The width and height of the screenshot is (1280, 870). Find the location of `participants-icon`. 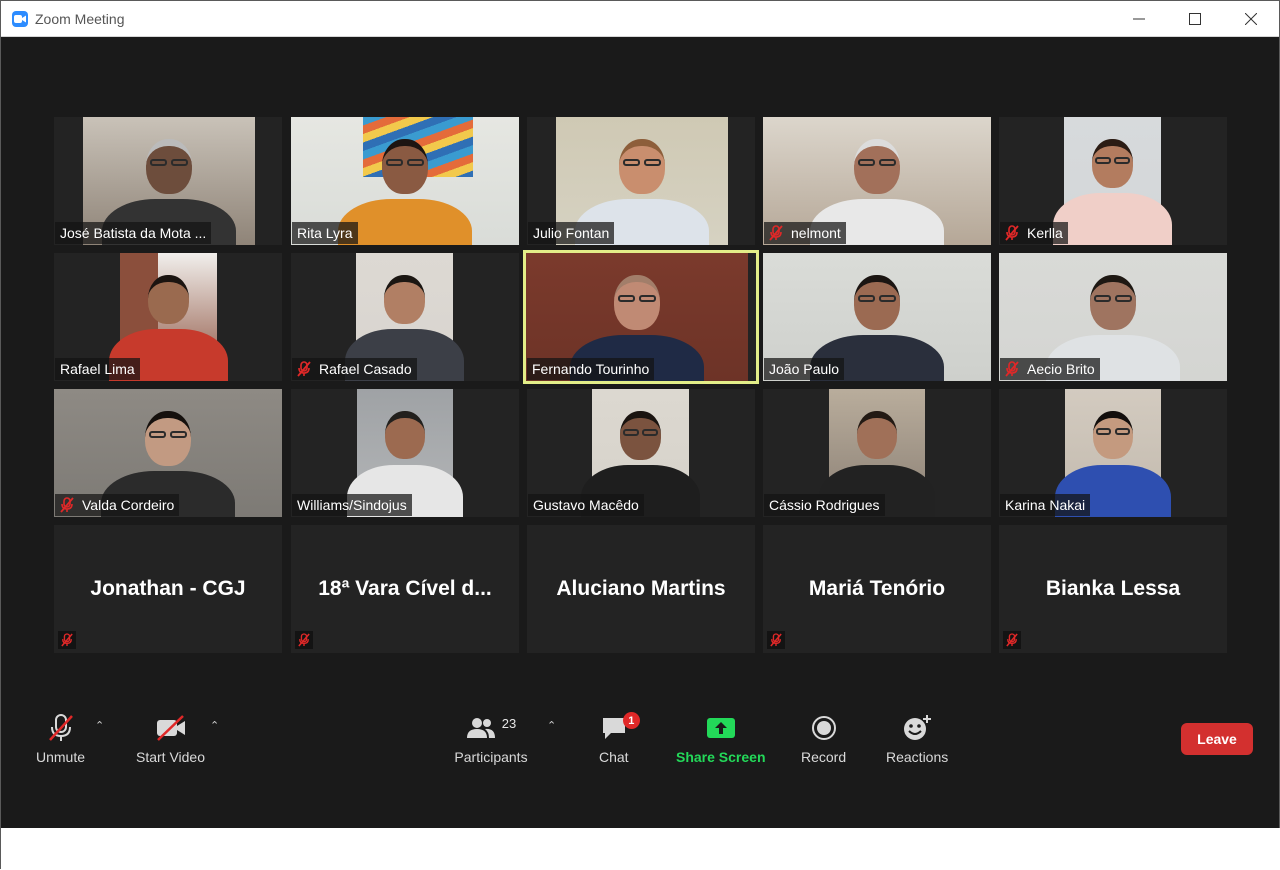

participants-icon is located at coordinates (480, 728).